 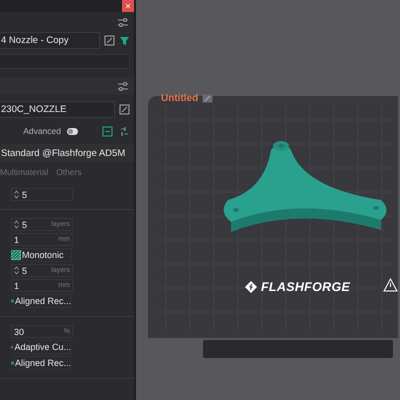 I want to click on brand-logo-text: FLASHFORGE, so click(x=305, y=287).